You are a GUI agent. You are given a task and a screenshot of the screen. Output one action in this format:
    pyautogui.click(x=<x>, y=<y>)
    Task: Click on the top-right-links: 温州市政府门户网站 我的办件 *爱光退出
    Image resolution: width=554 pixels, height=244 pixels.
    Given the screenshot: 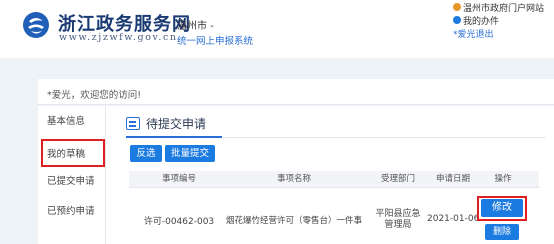 What is the action you would take?
    pyautogui.click(x=498, y=20)
    